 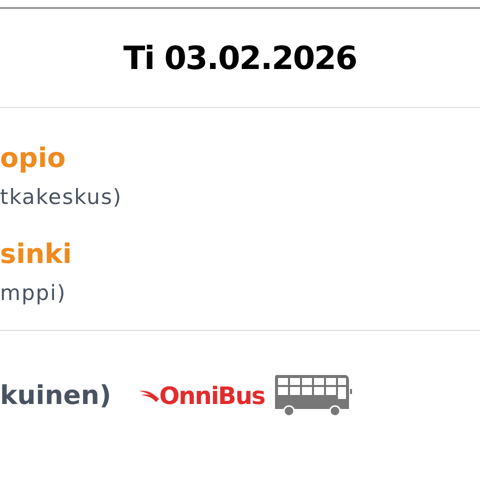 I want to click on ticket-type: kuinen), so click(x=56, y=396).